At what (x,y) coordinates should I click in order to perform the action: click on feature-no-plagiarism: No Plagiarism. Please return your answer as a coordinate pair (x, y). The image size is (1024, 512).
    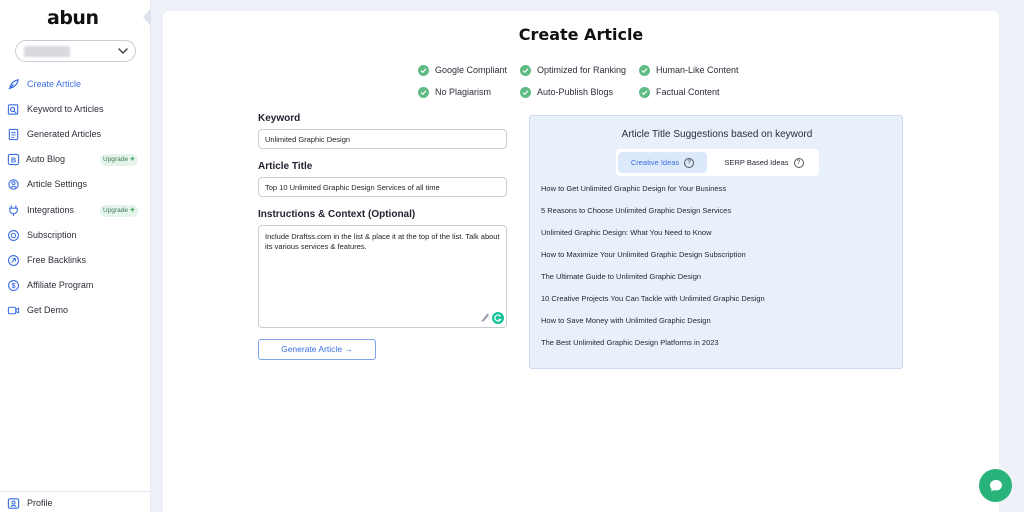
    Looking at the image, I should click on (454, 92).